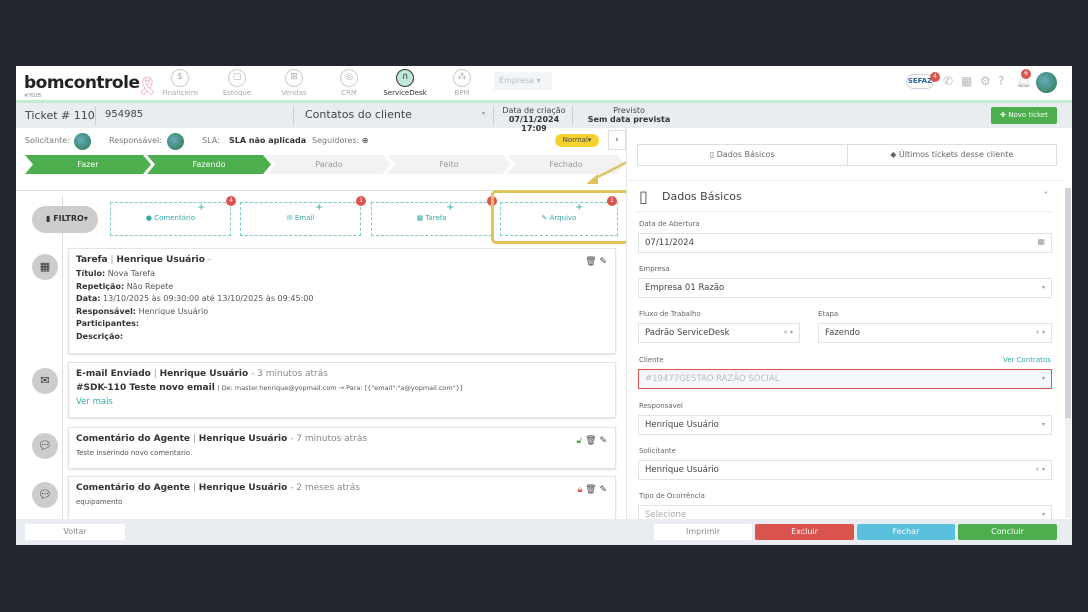 Image resolution: width=1088 pixels, height=612 pixels. Describe the element at coordinates (294, 83) in the screenshot. I see `module-vendas: ⊞ Vendas` at that location.